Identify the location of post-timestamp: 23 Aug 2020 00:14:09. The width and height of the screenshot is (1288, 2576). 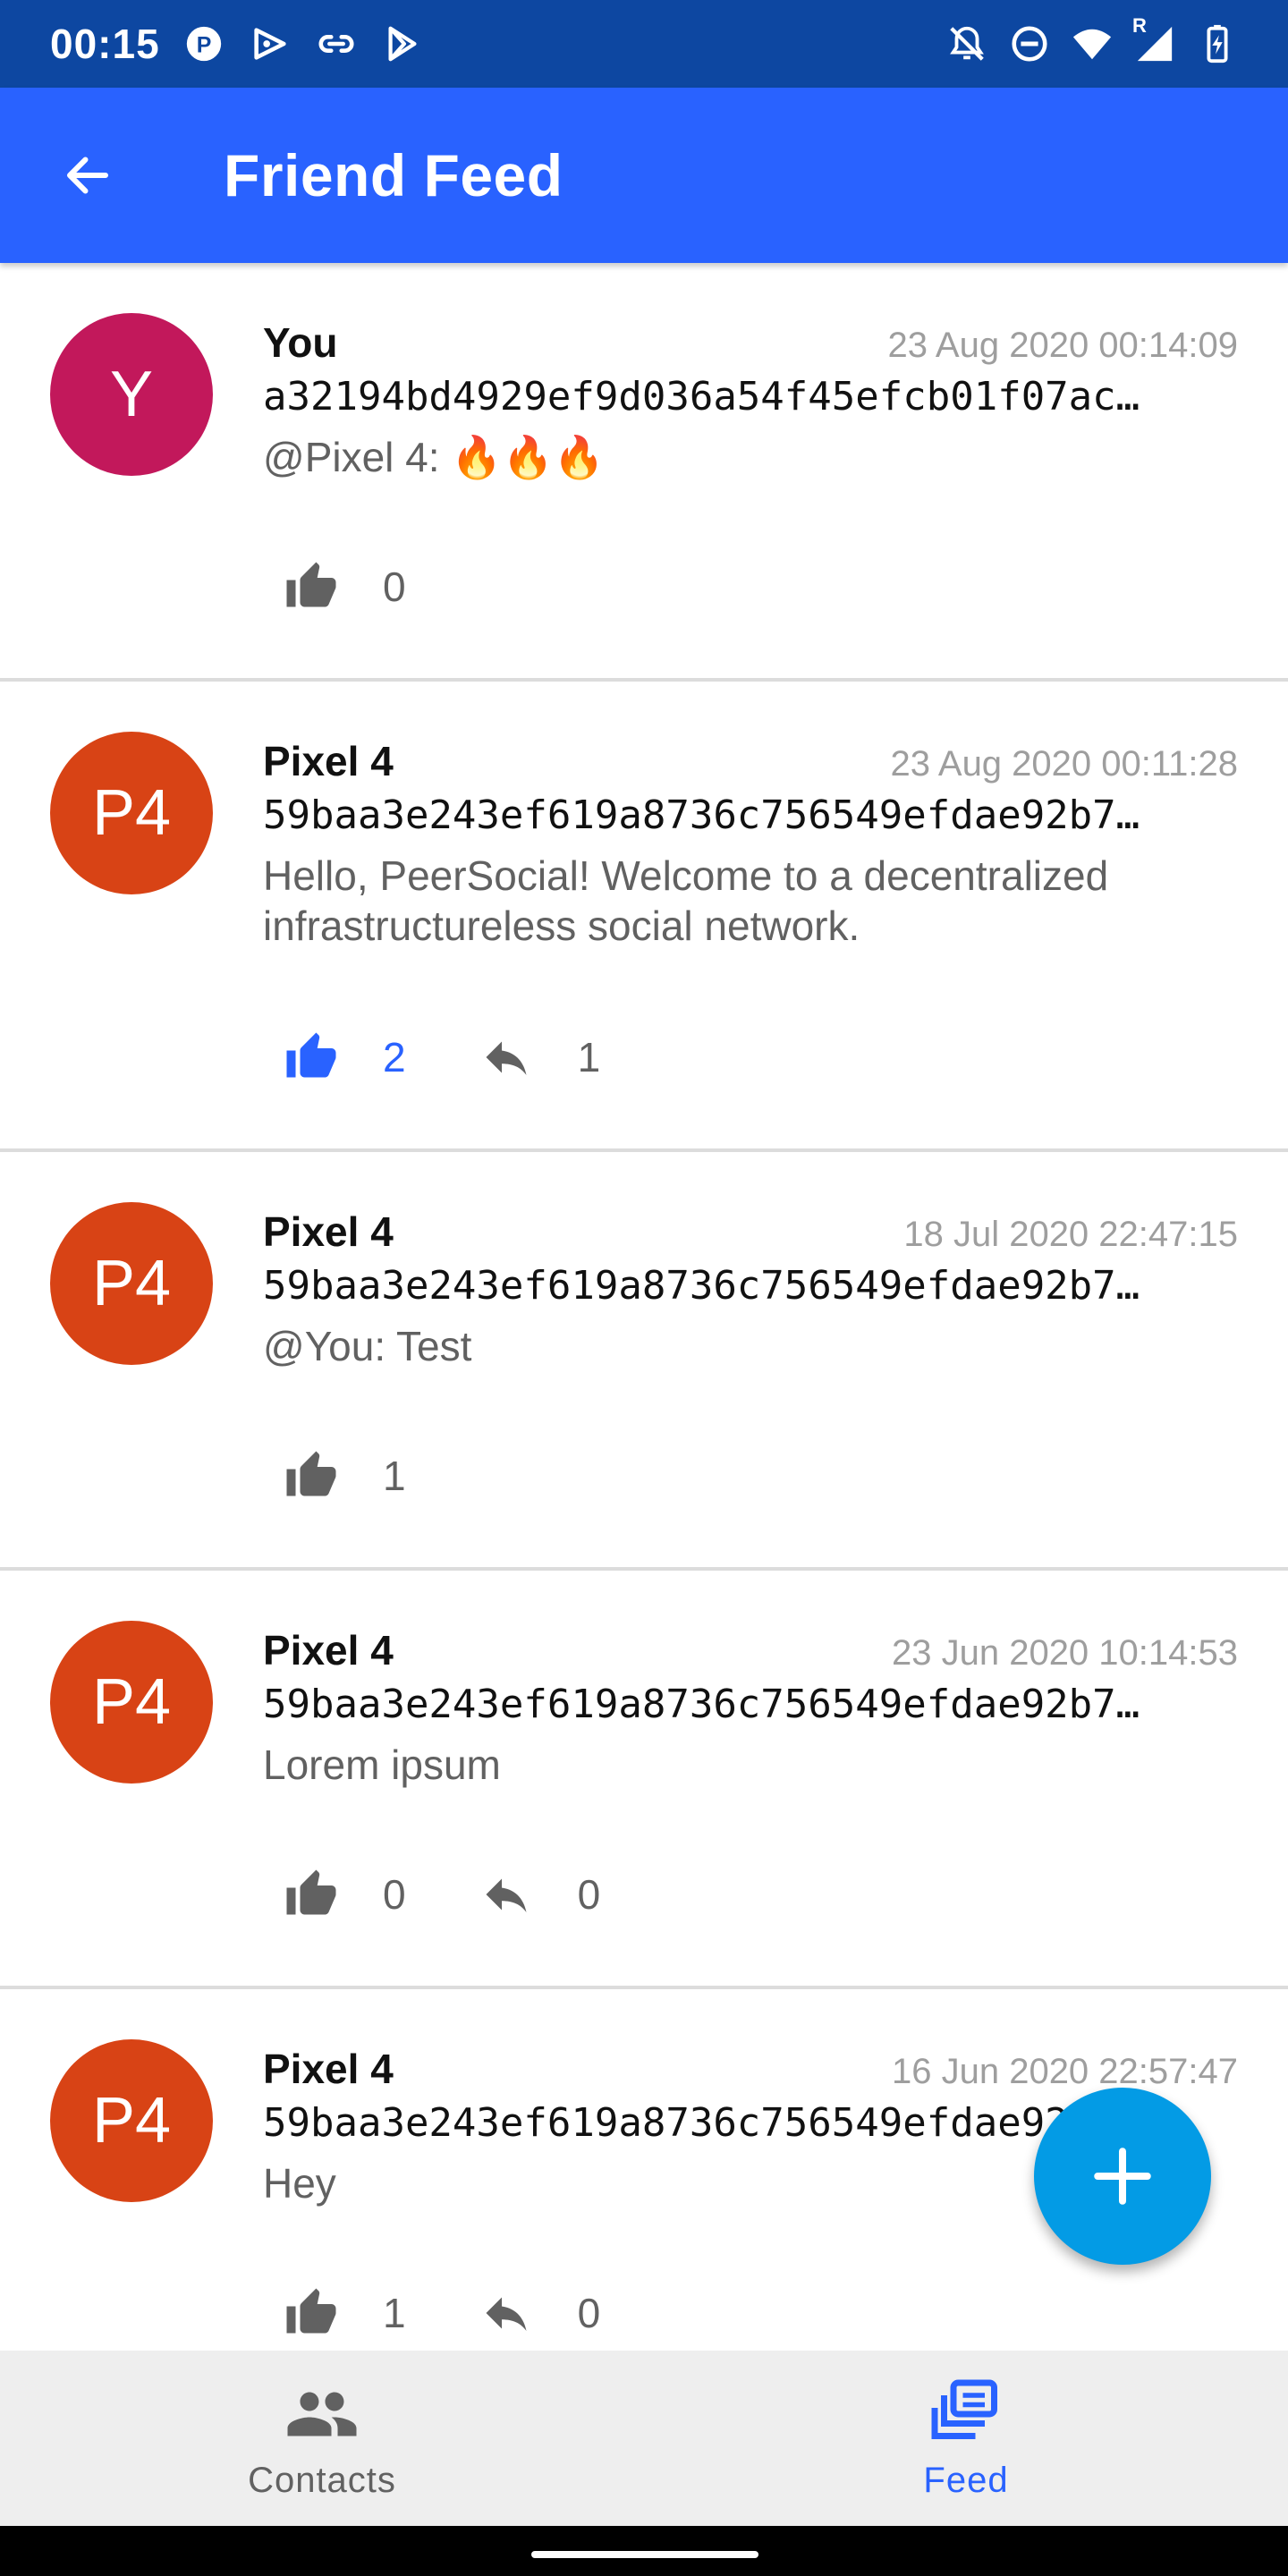
(1062, 345).